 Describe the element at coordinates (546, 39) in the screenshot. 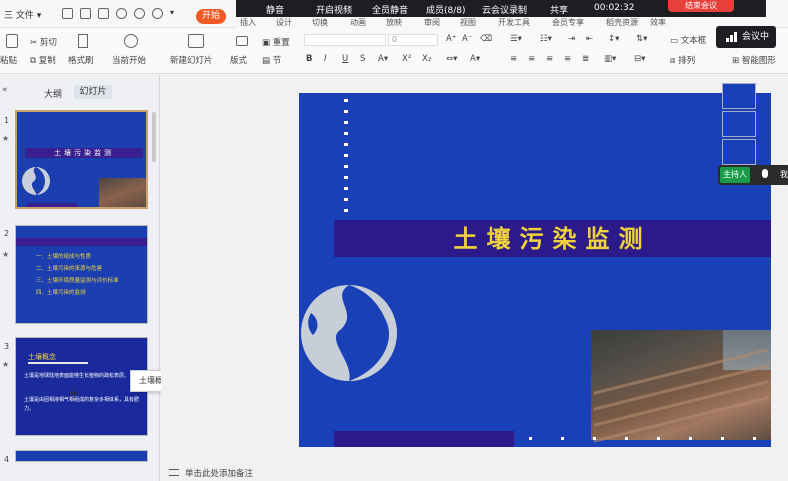

I see `numbered-list-icon: ☷▾` at that location.